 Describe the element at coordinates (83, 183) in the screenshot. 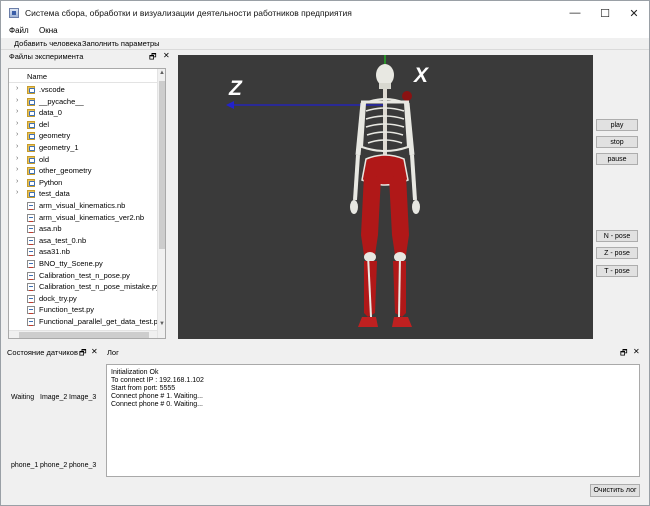

I see `tree-folder-item: › Python` at that location.